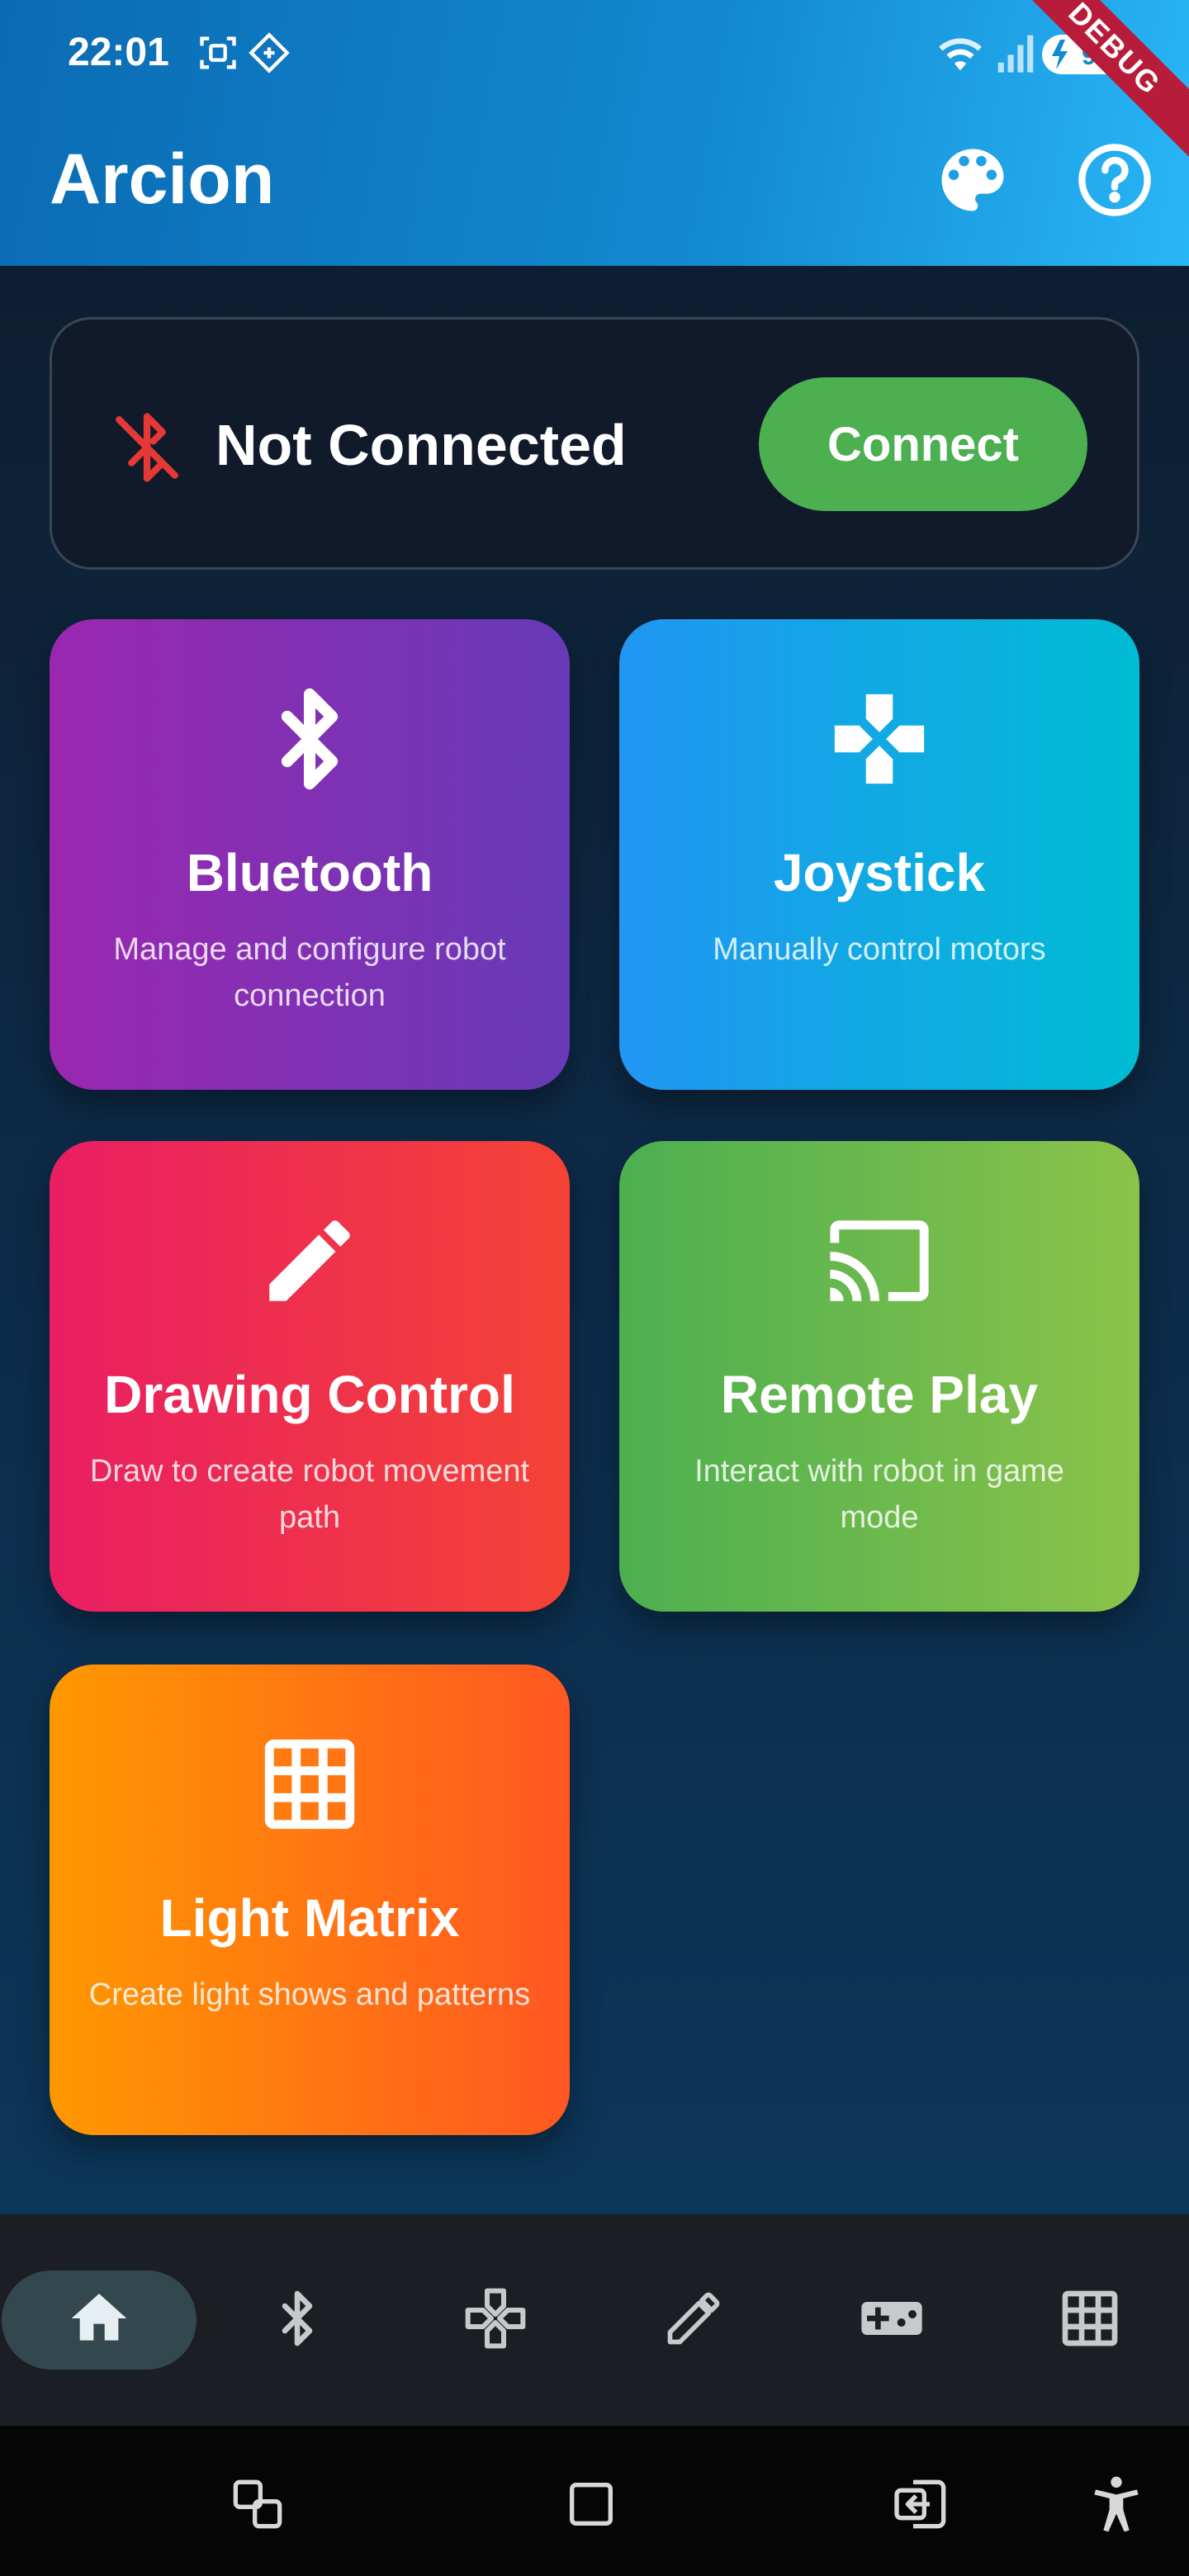  I want to click on app-bar: 22:01 91 DEBUG Arcion, so click(594, 133).